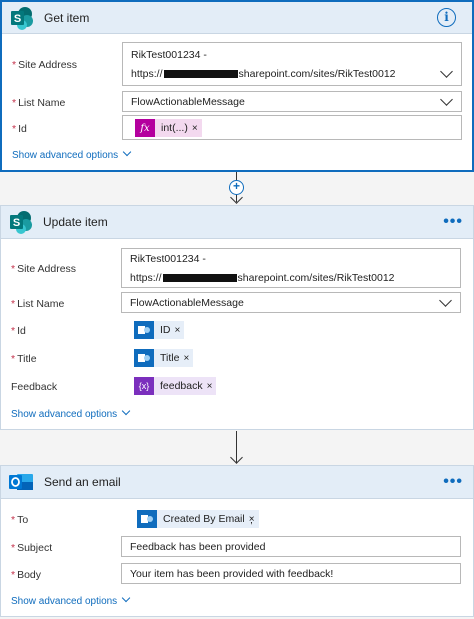 The height and width of the screenshot is (619, 474). Describe the element at coordinates (204, 519) in the screenshot. I see `token-label: Created By Email` at that location.